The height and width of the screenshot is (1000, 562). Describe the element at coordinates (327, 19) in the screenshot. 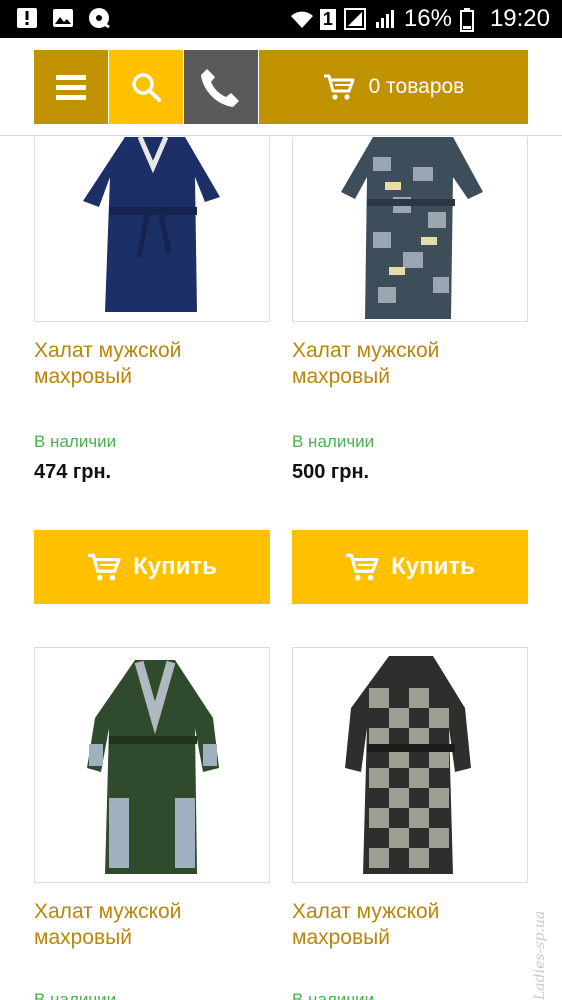

I see `sim-badge: 1` at that location.